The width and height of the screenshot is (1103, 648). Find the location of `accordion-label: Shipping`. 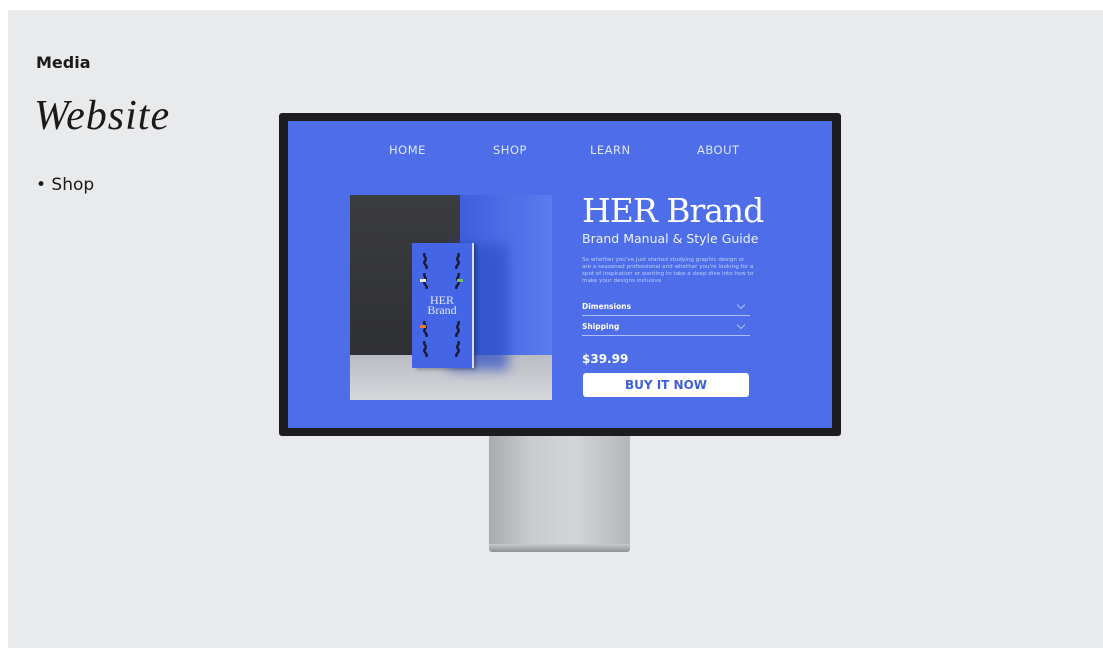

accordion-label: Shipping is located at coordinates (601, 326).